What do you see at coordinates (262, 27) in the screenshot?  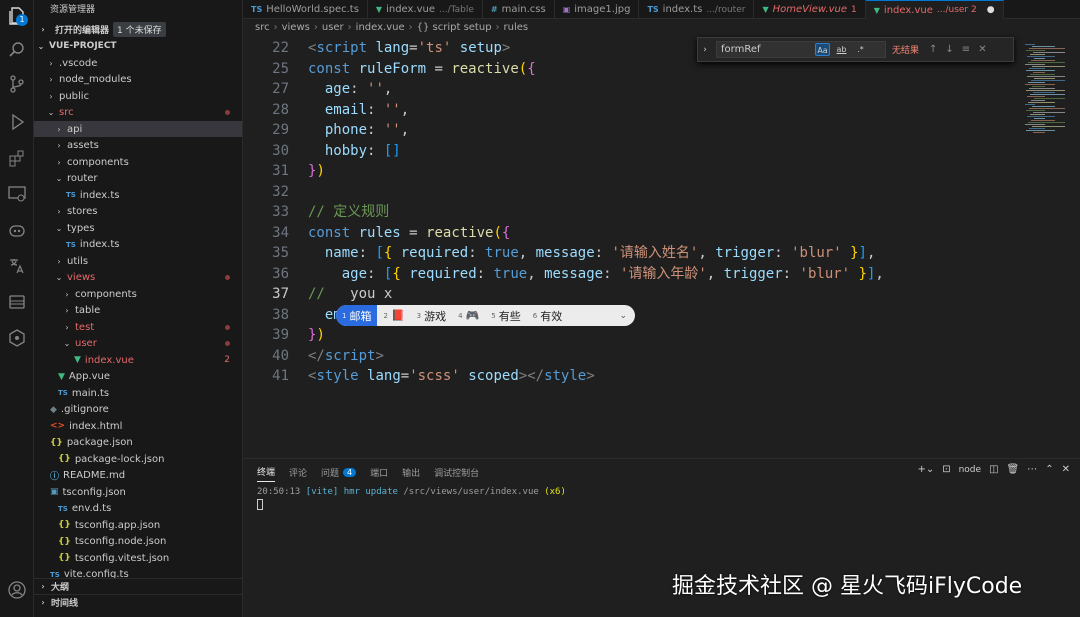 I see `breadcrumb-item: src` at bounding box center [262, 27].